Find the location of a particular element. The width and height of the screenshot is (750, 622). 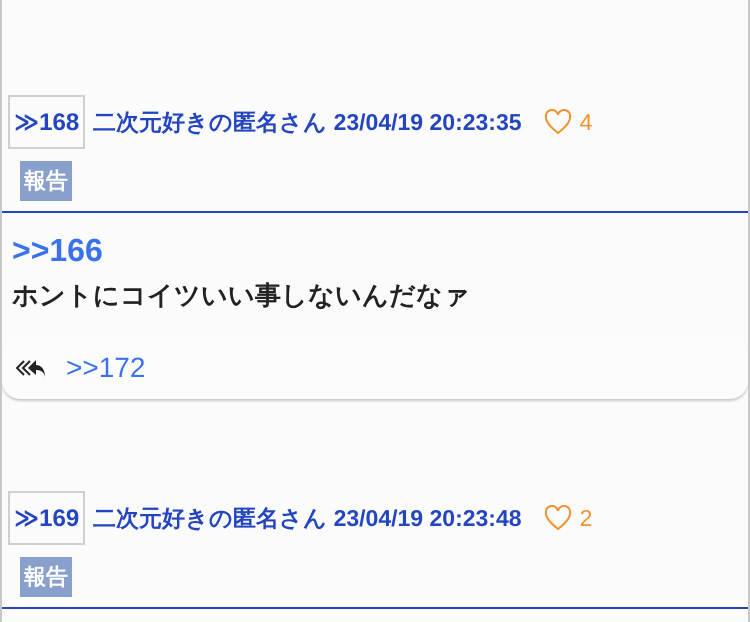

quote-link: >>166 is located at coordinates (57, 250).